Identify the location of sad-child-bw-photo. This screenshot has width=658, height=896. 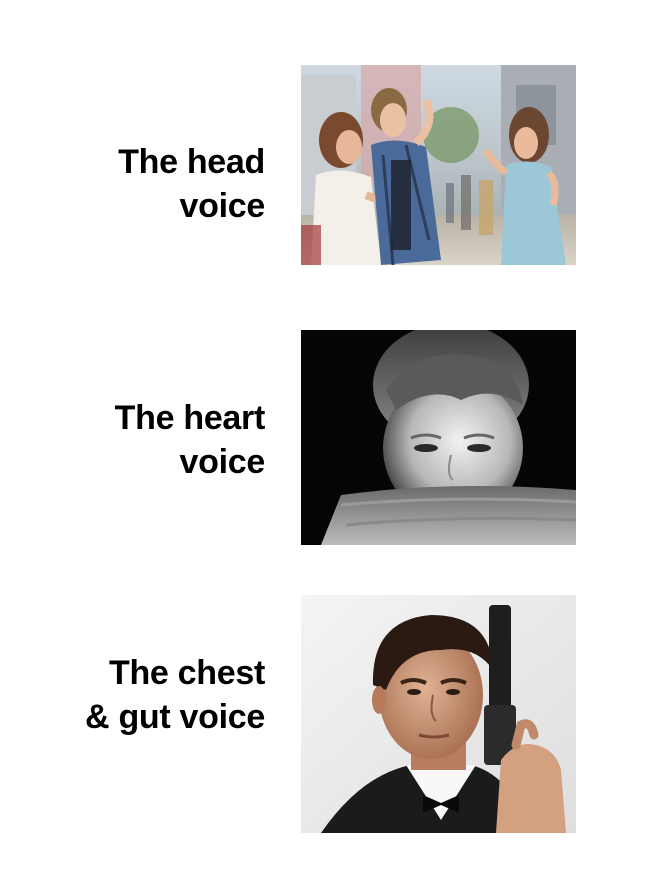
(438, 437).